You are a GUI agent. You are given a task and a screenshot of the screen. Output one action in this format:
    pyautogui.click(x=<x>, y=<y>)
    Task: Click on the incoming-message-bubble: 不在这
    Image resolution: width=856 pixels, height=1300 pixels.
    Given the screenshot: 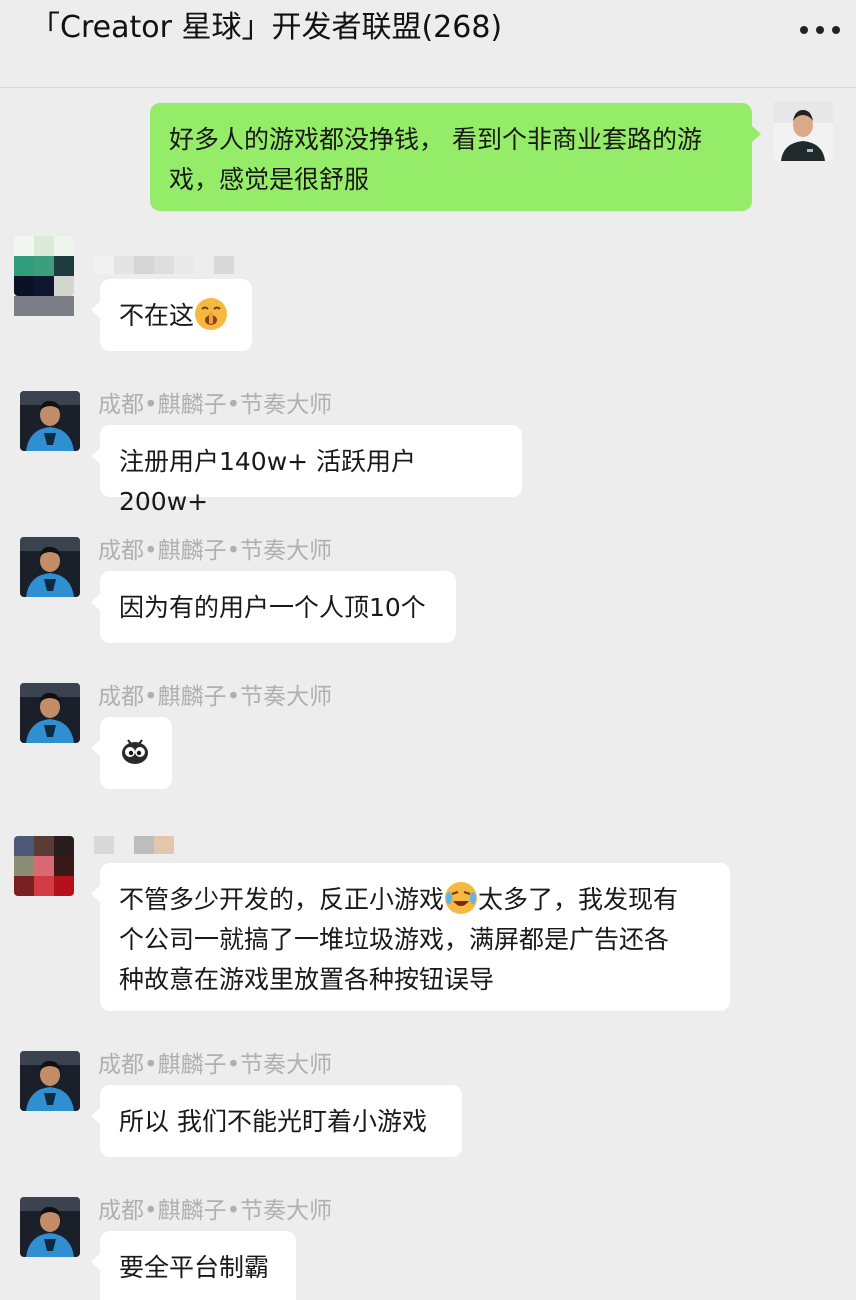 What is the action you would take?
    pyautogui.click(x=171, y=315)
    